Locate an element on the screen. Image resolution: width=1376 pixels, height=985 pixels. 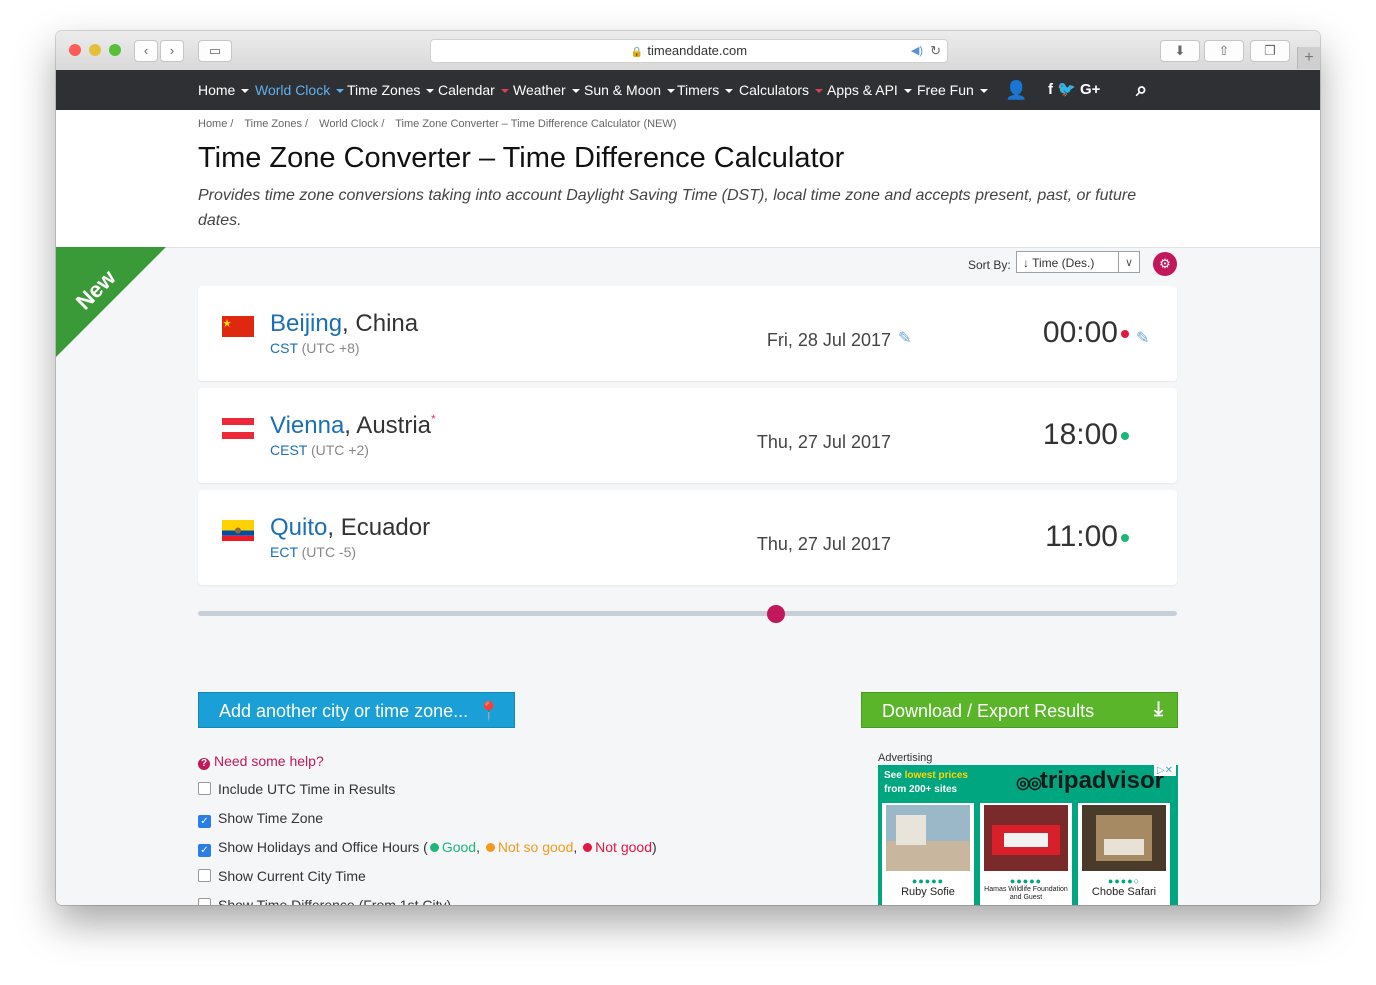
checkbox-holidays: ✓ is located at coordinates (204, 850).